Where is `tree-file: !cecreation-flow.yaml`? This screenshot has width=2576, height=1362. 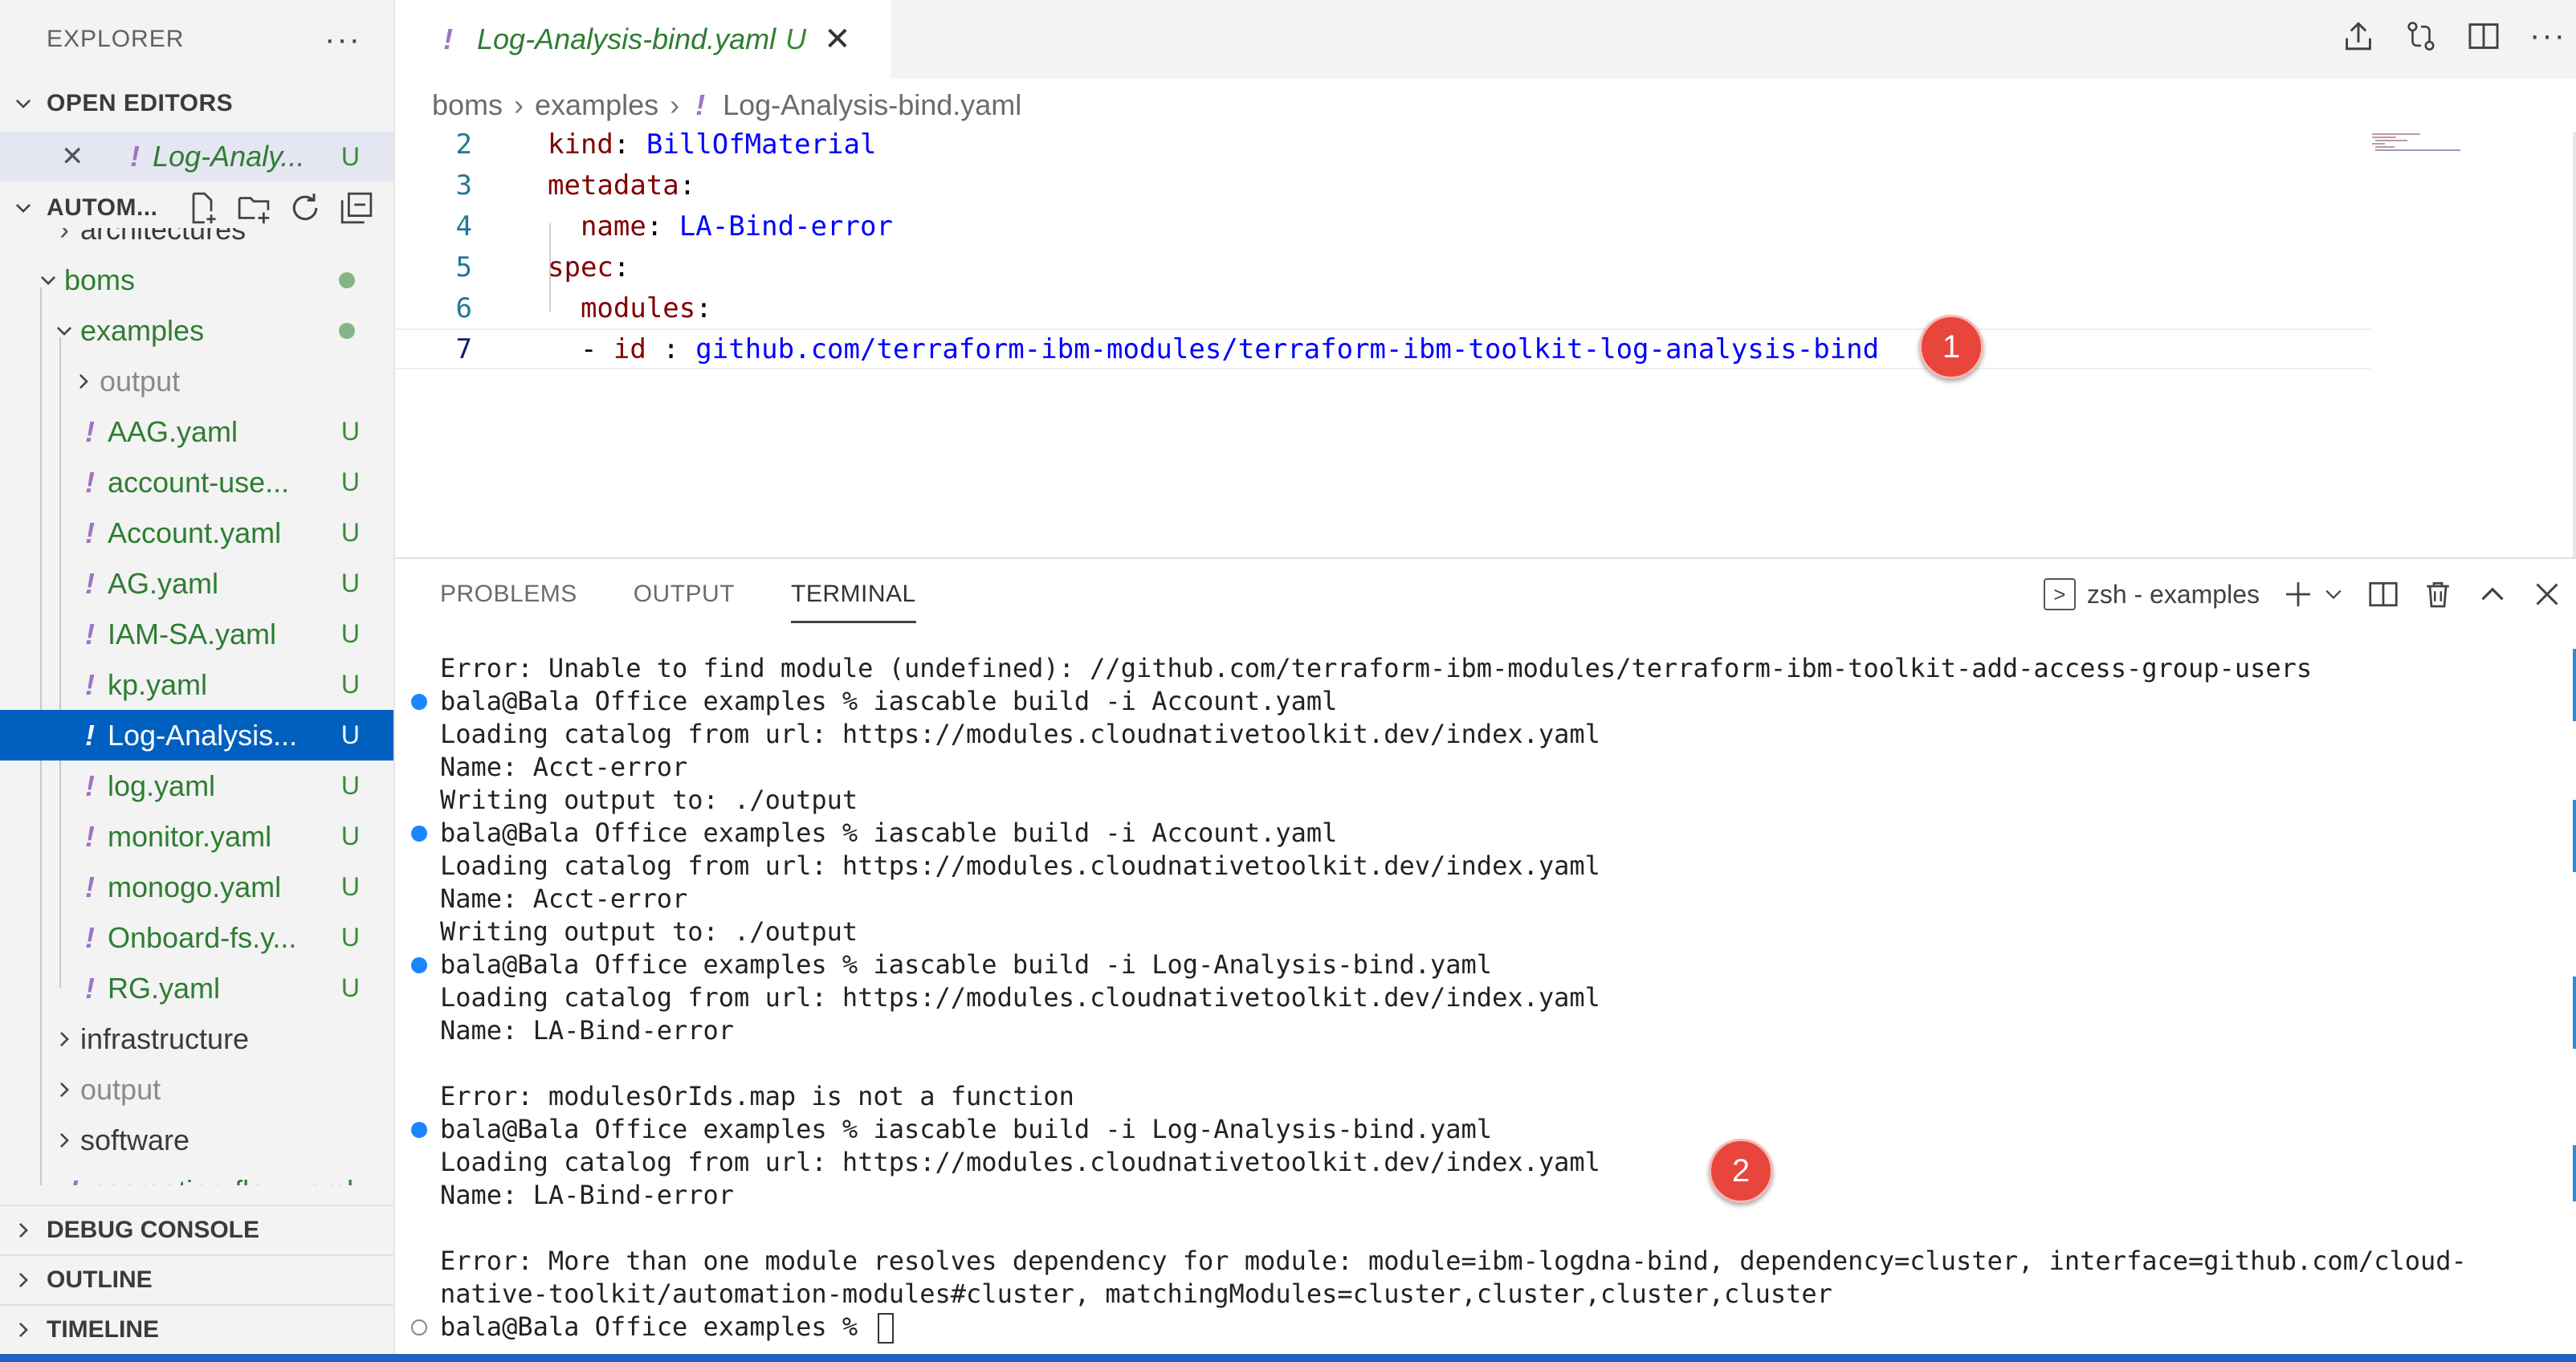 tree-file: !cecreation-flow.yaml is located at coordinates (196, 1175).